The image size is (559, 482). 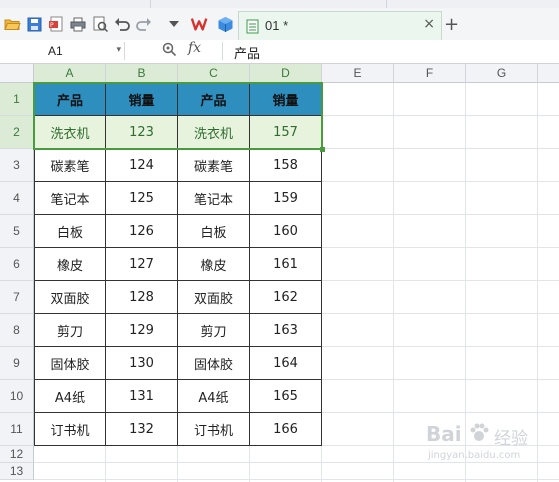 What do you see at coordinates (511, 439) in the screenshot?
I see `watermark-suffix: 经验` at bounding box center [511, 439].